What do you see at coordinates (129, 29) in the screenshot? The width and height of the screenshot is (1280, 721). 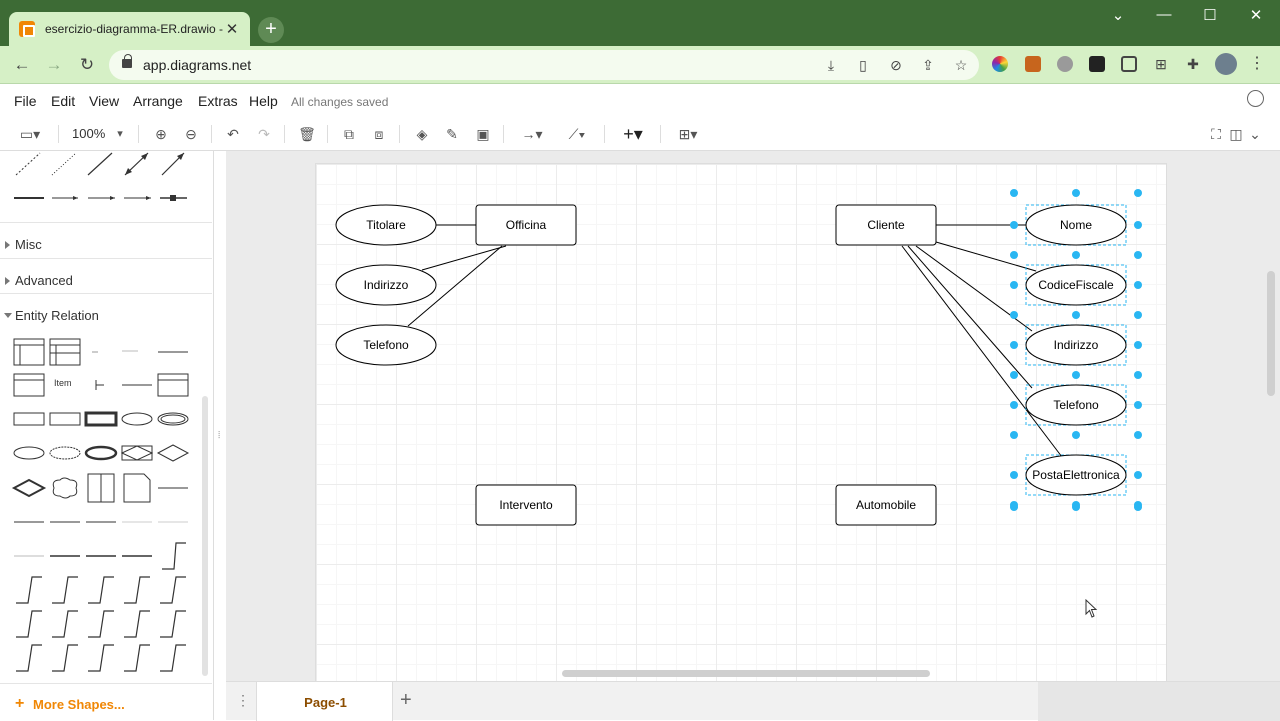 I see `browser-tab: esercizio-diagramma-ER.drawio - ✕` at bounding box center [129, 29].